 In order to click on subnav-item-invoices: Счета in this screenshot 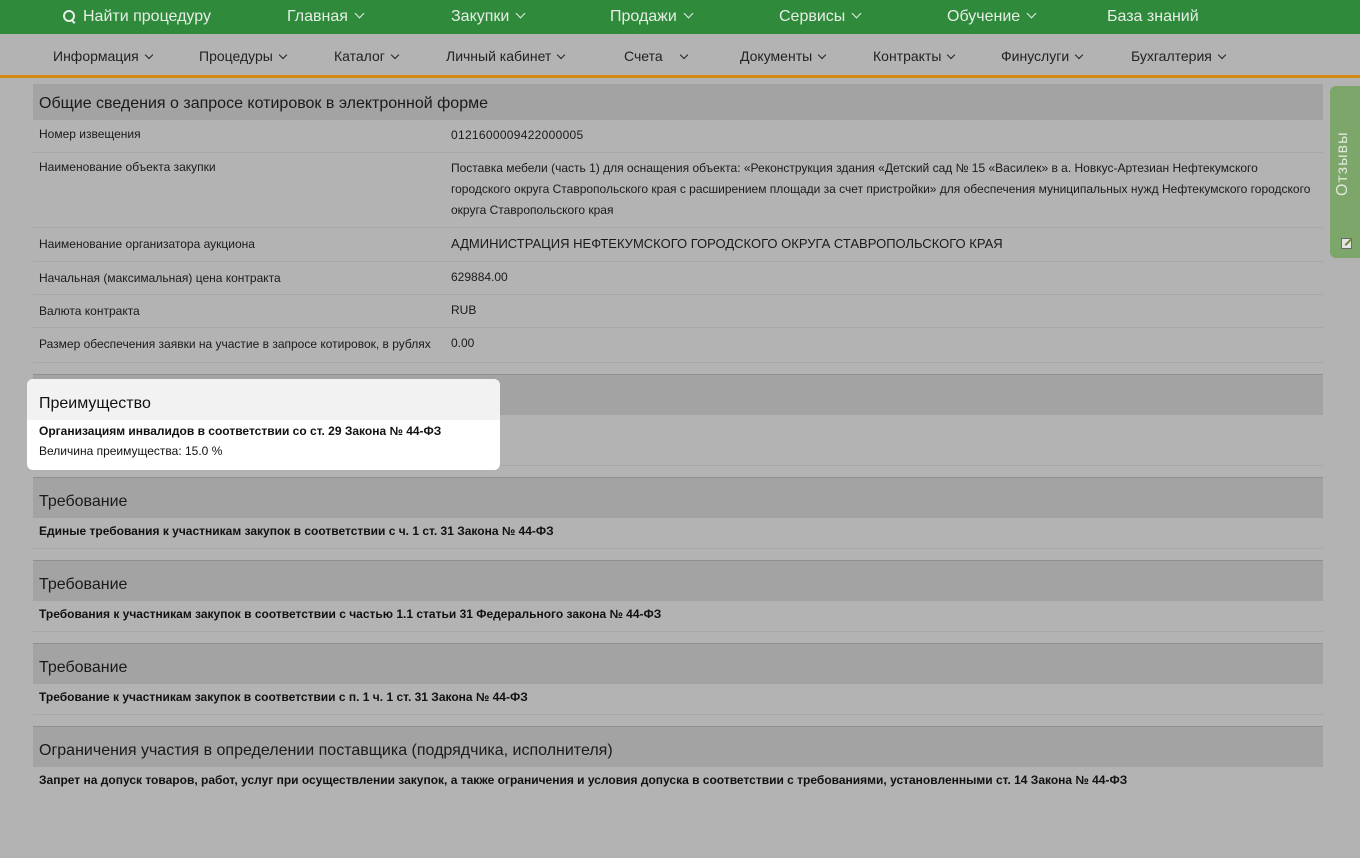, I will do `click(656, 56)`.